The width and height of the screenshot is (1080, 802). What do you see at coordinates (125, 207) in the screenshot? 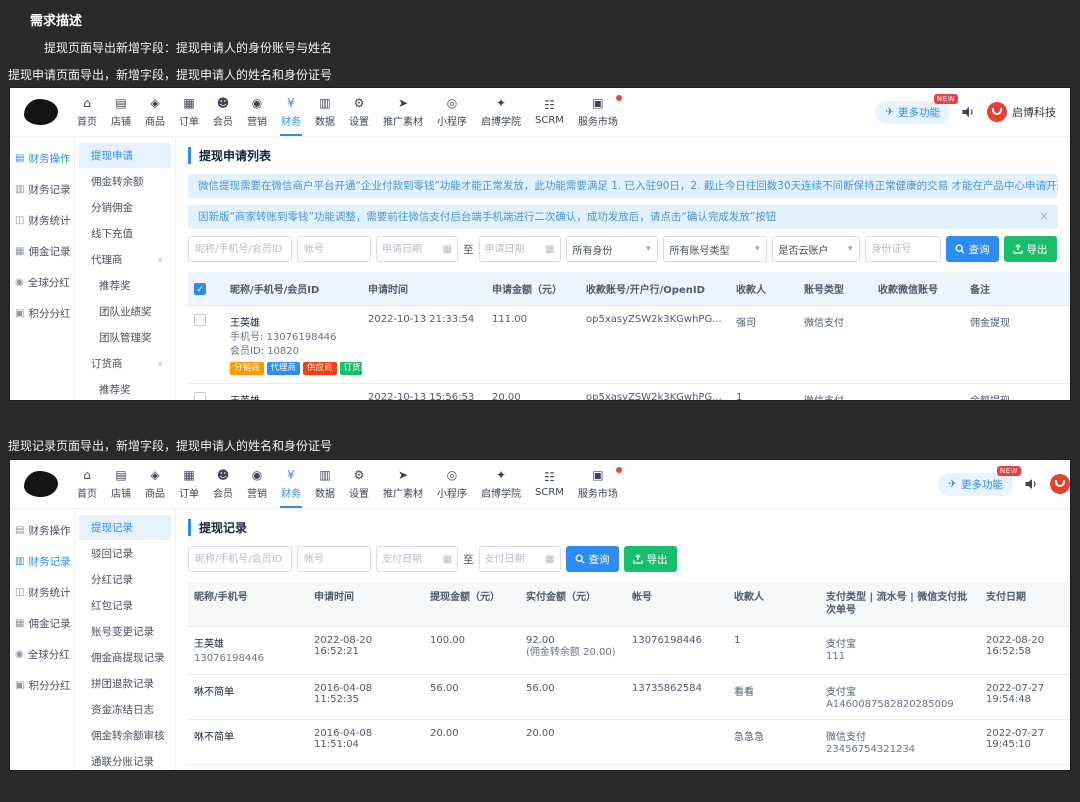
I see `submenu-item: 分销佣金` at bounding box center [125, 207].